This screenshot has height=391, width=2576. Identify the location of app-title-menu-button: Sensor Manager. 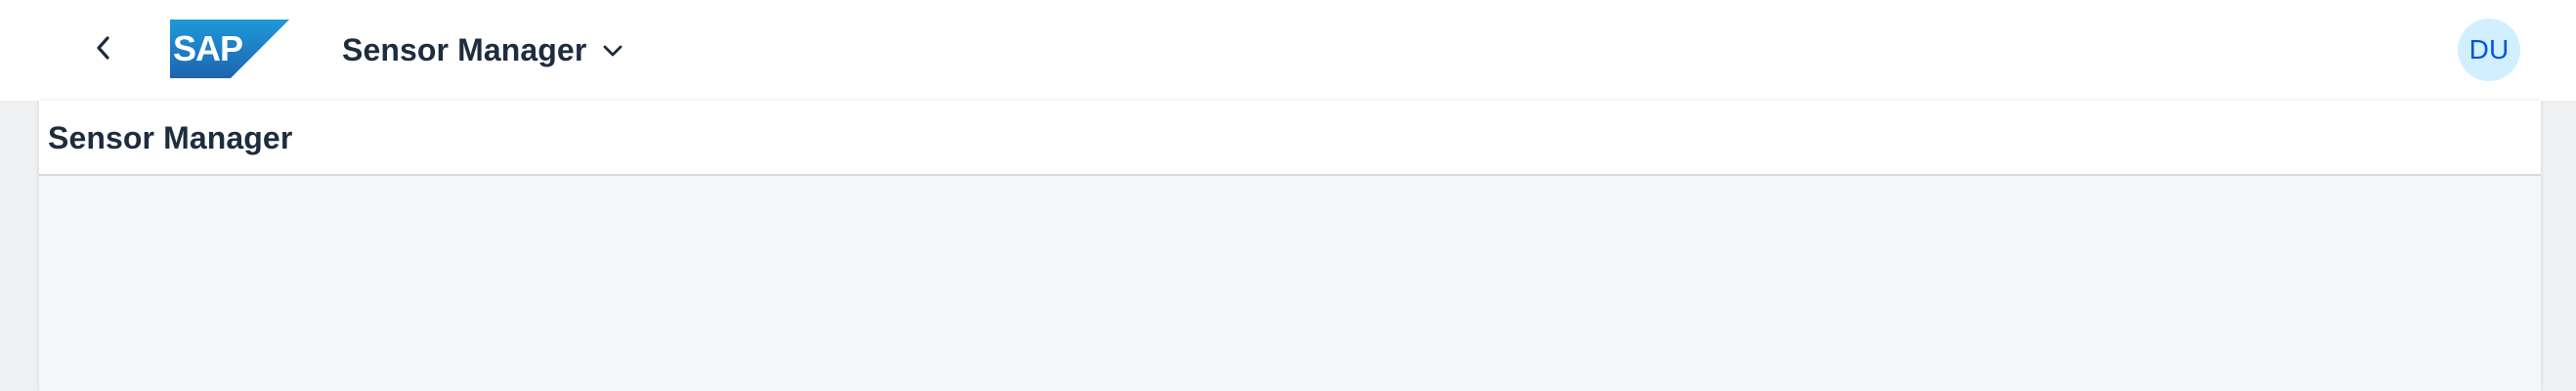
(483, 50).